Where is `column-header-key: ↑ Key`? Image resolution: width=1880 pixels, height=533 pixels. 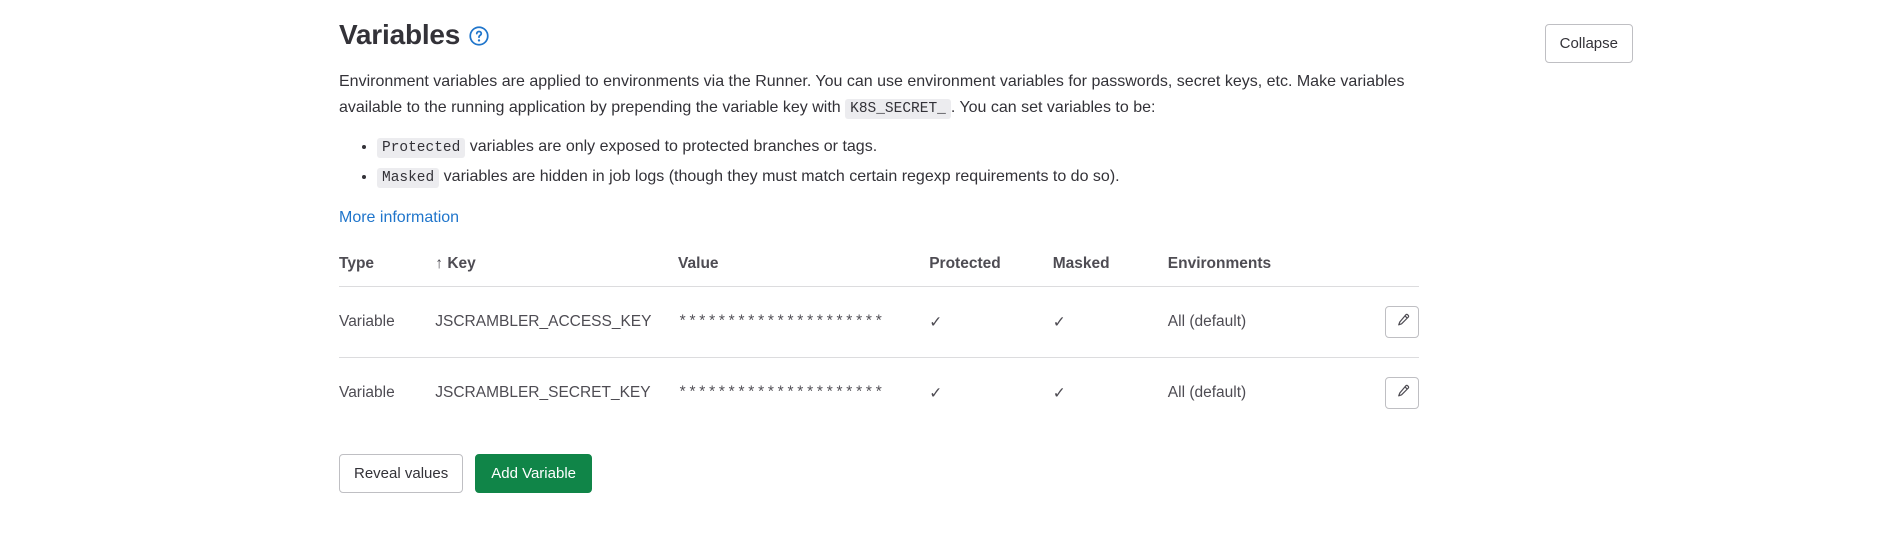
column-header-key: ↑ Key is located at coordinates (556, 271).